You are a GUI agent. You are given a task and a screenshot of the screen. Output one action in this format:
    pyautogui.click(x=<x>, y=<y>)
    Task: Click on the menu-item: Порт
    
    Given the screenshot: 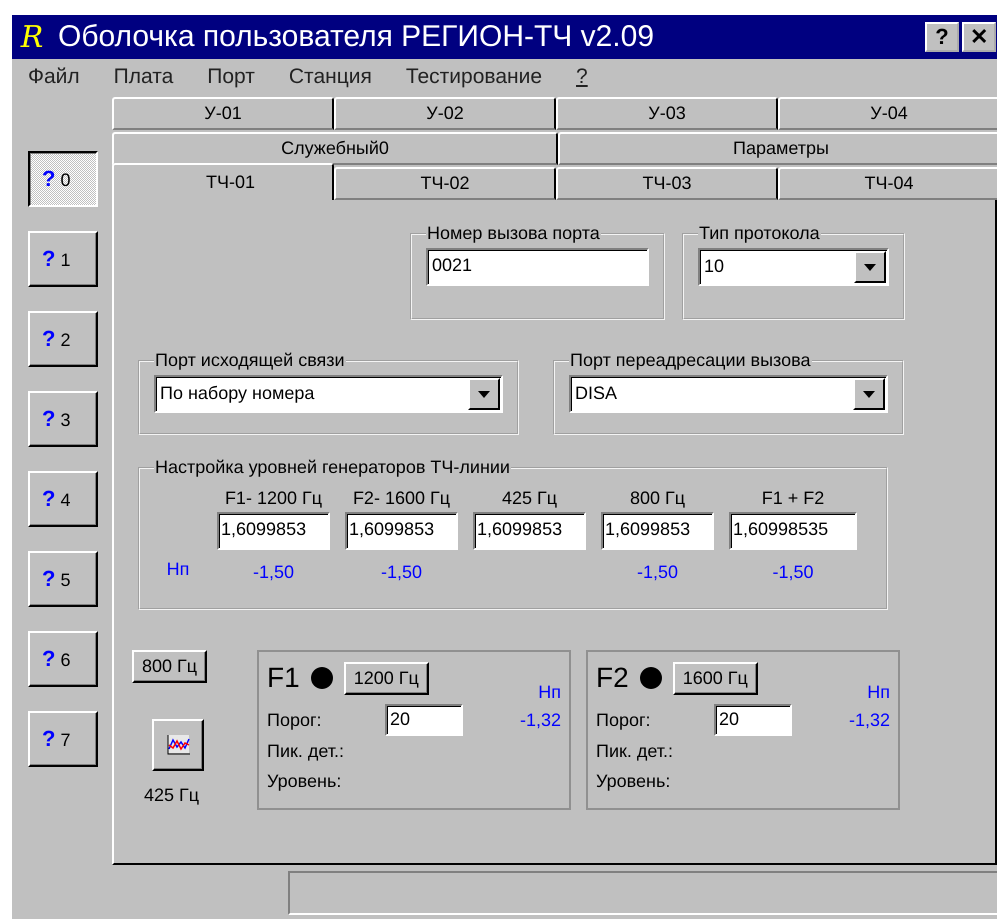 What is the action you would take?
    pyautogui.click(x=231, y=77)
    